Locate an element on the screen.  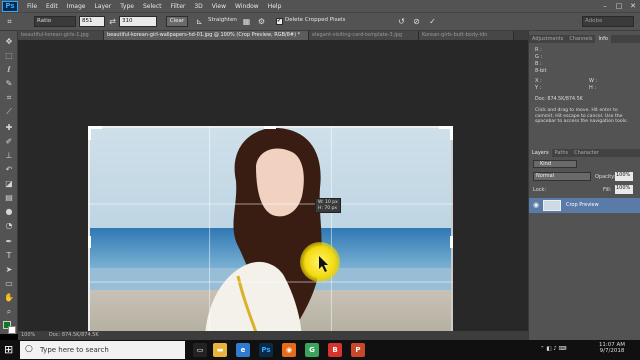
background-color-swatch is located at coordinates (12, 330).